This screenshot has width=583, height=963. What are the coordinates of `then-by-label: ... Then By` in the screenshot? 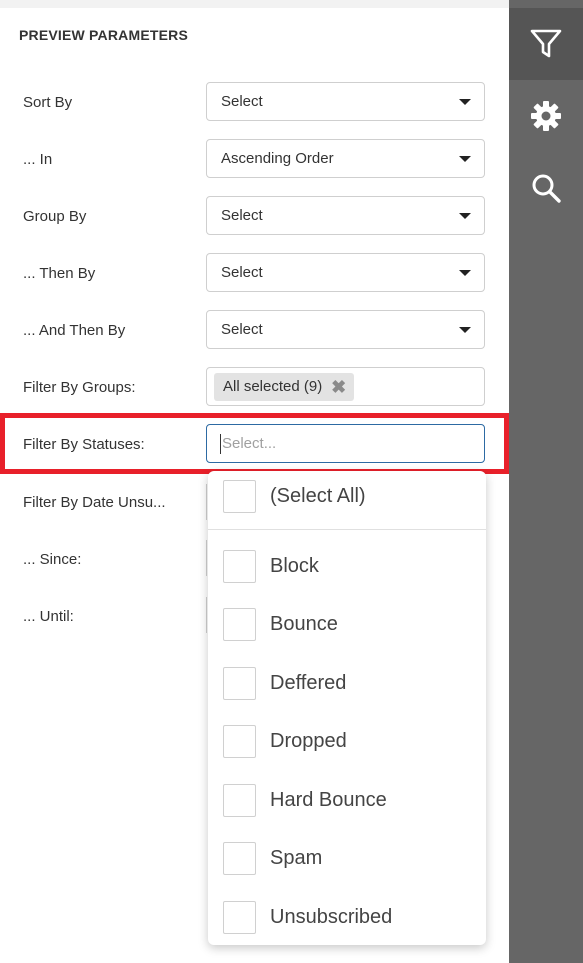 It's located at (59, 273).